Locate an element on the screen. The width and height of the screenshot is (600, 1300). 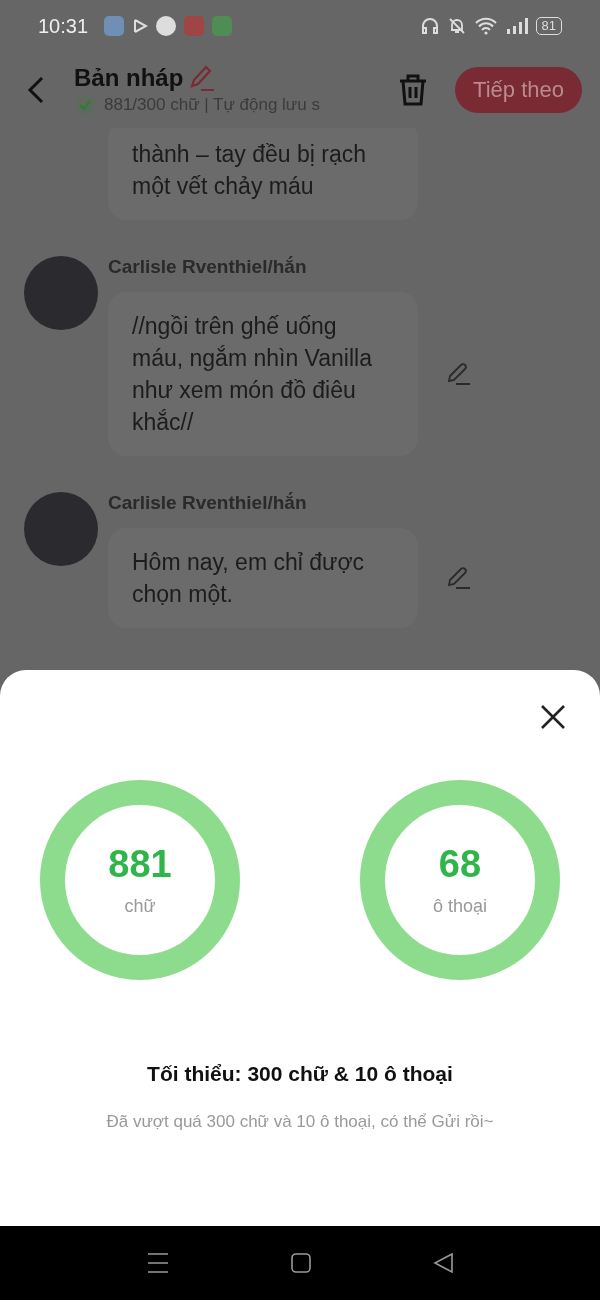
clock-time: 10:31 is located at coordinates (63, 26).